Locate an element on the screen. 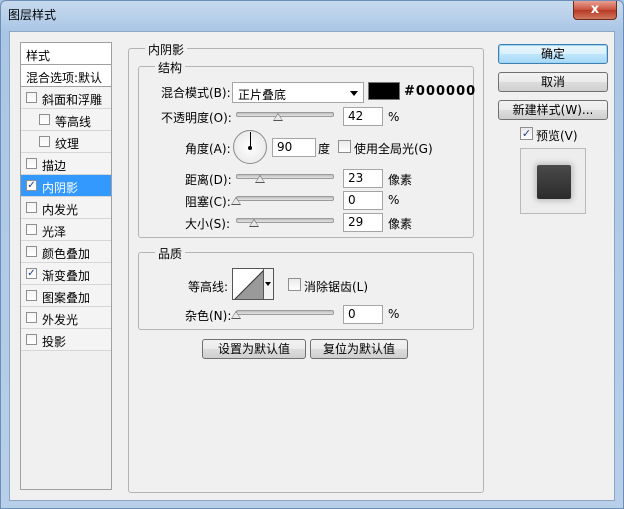 The height and width of the screenshot is (509, 624). contour-label: 等高线 is located at coordinates (73, 122).